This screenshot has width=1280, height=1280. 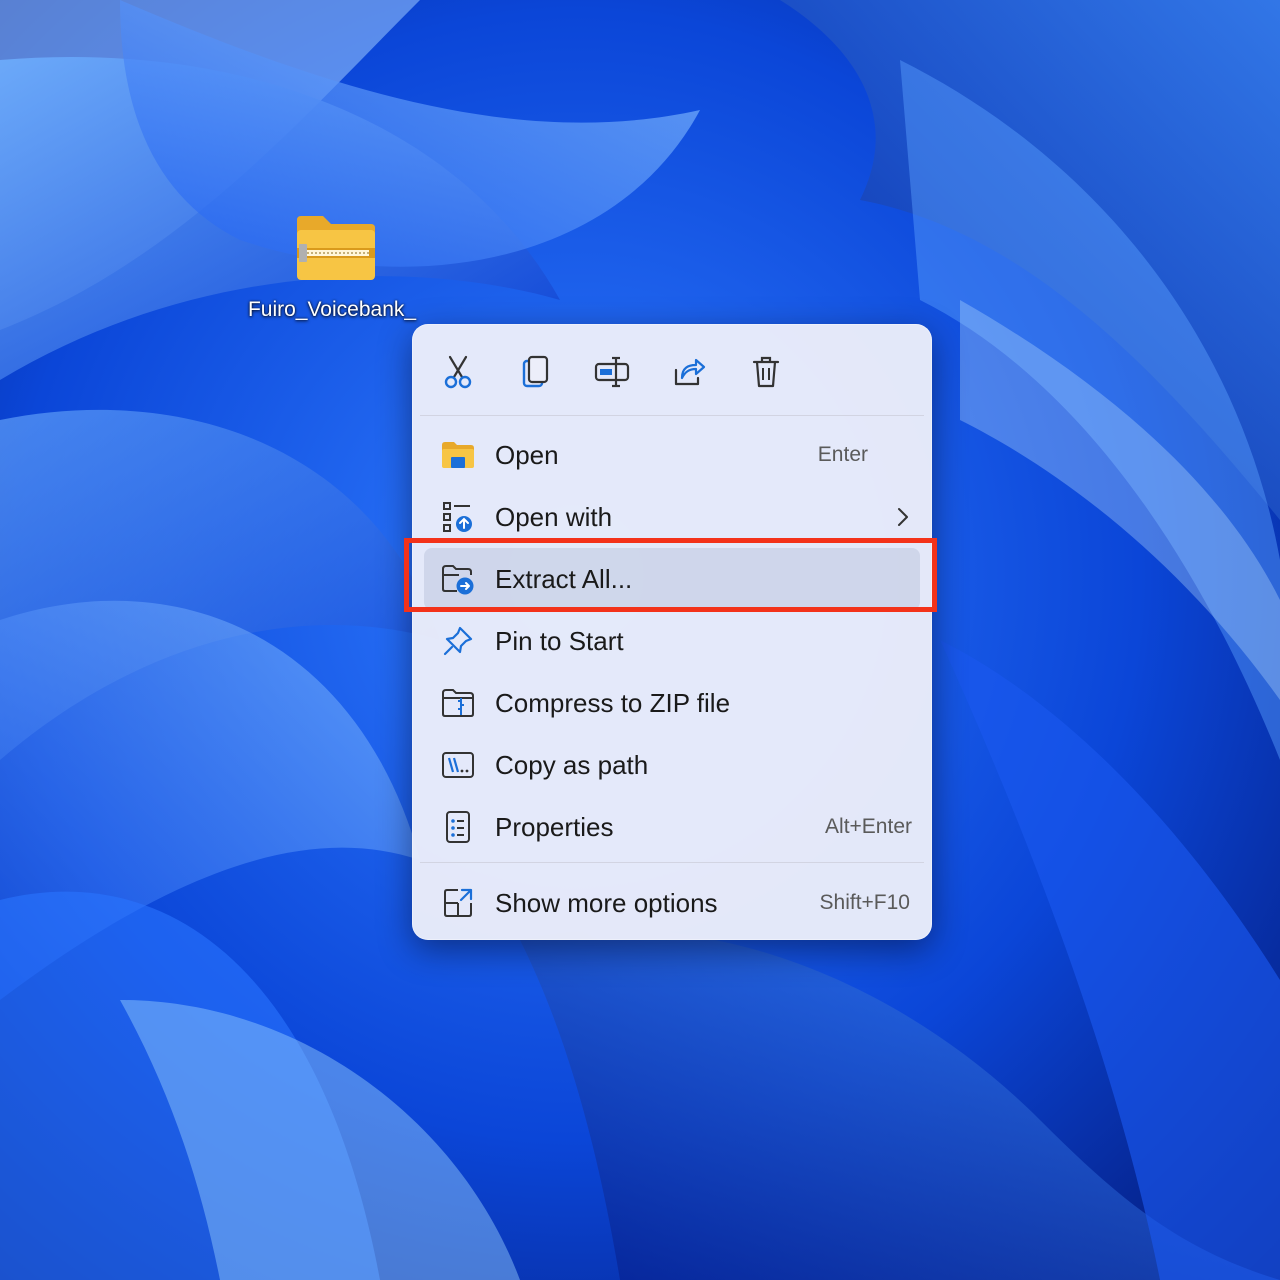 I want to click on desktop-file: Fuiro_Voicebank_, so click(x=336, y=268).